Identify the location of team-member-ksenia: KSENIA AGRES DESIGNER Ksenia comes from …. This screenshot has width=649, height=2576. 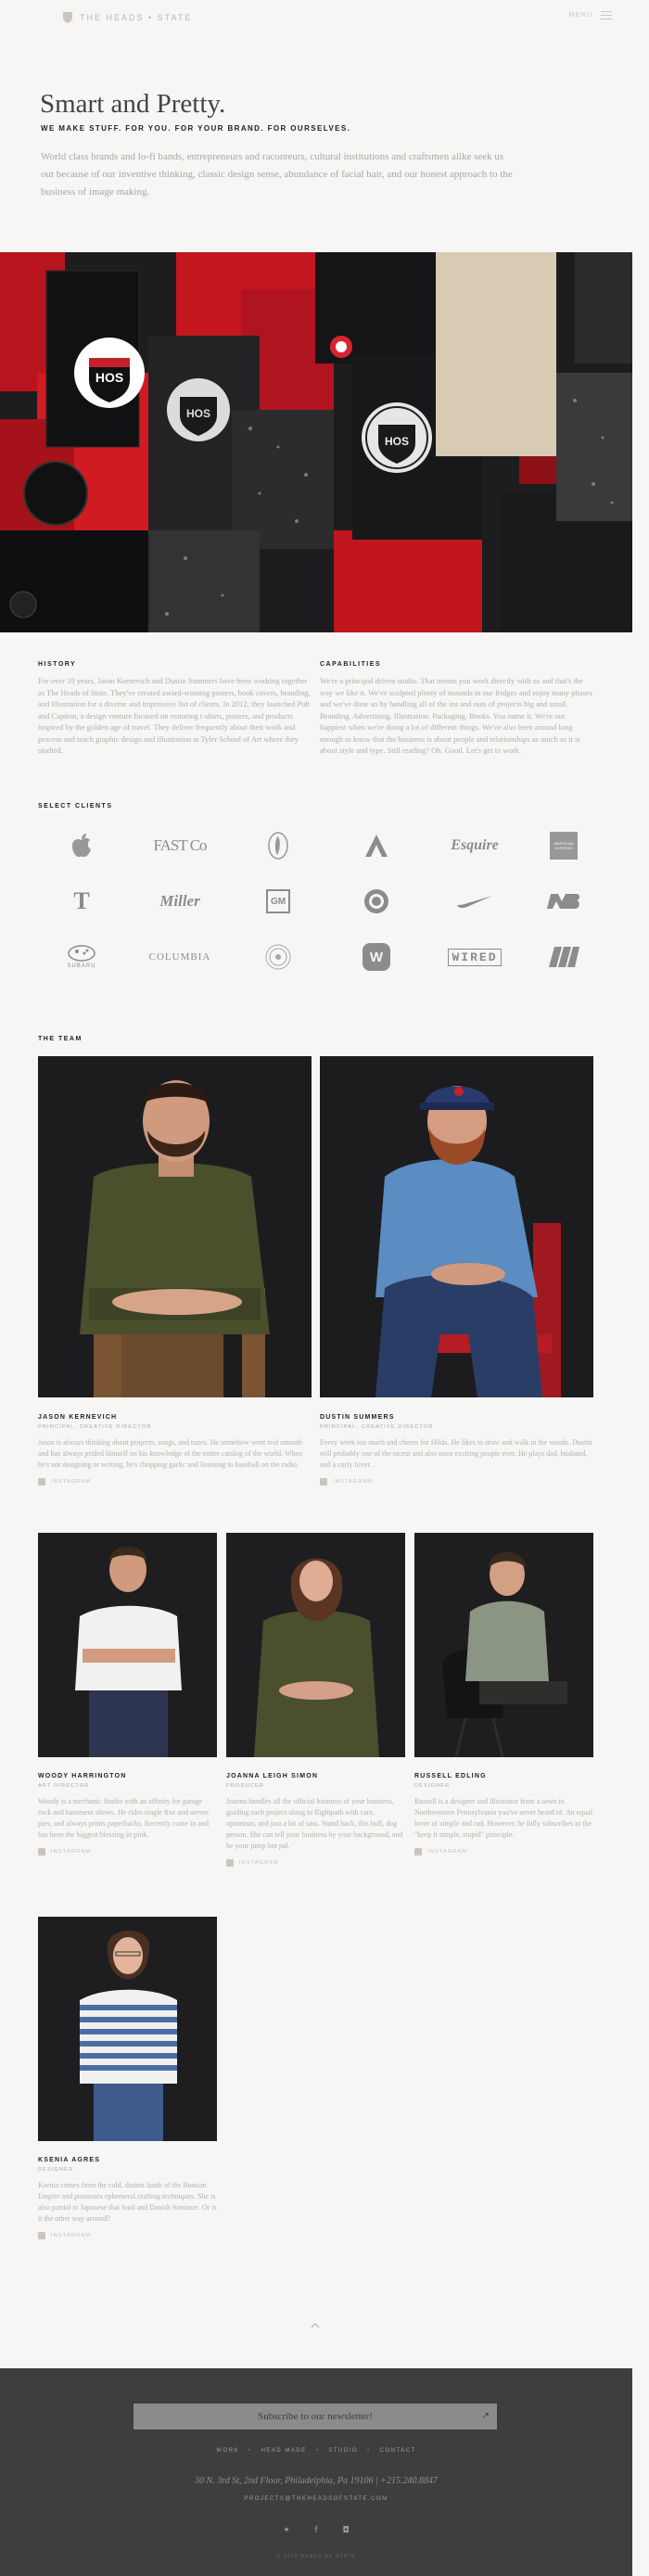
(127, 2198).